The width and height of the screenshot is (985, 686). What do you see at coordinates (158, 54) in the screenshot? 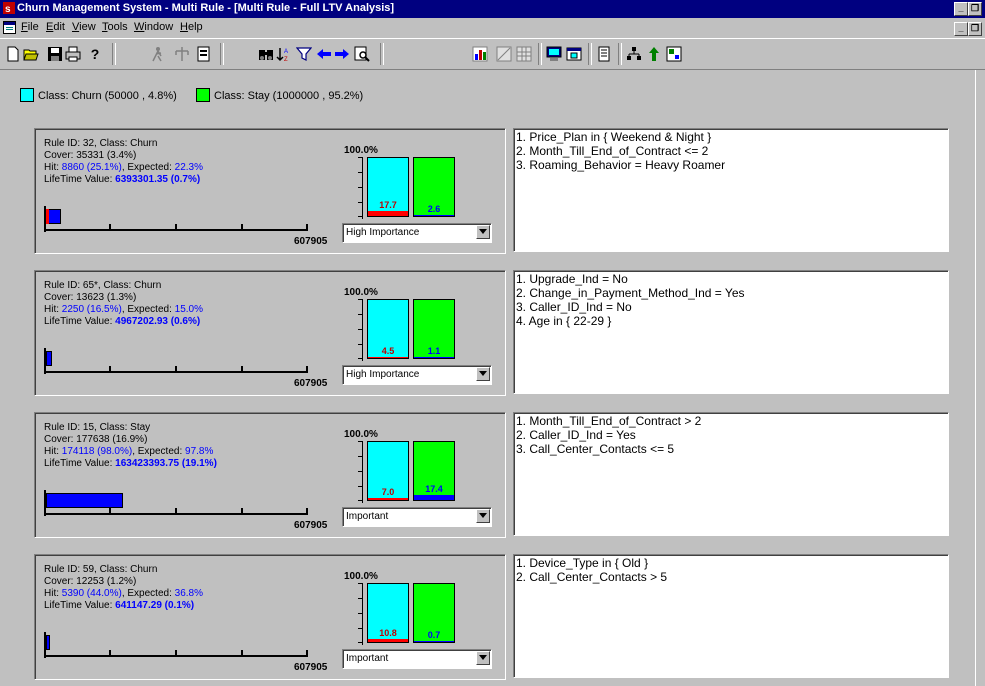
I see `run-icon` at bounding box center [158, 54].